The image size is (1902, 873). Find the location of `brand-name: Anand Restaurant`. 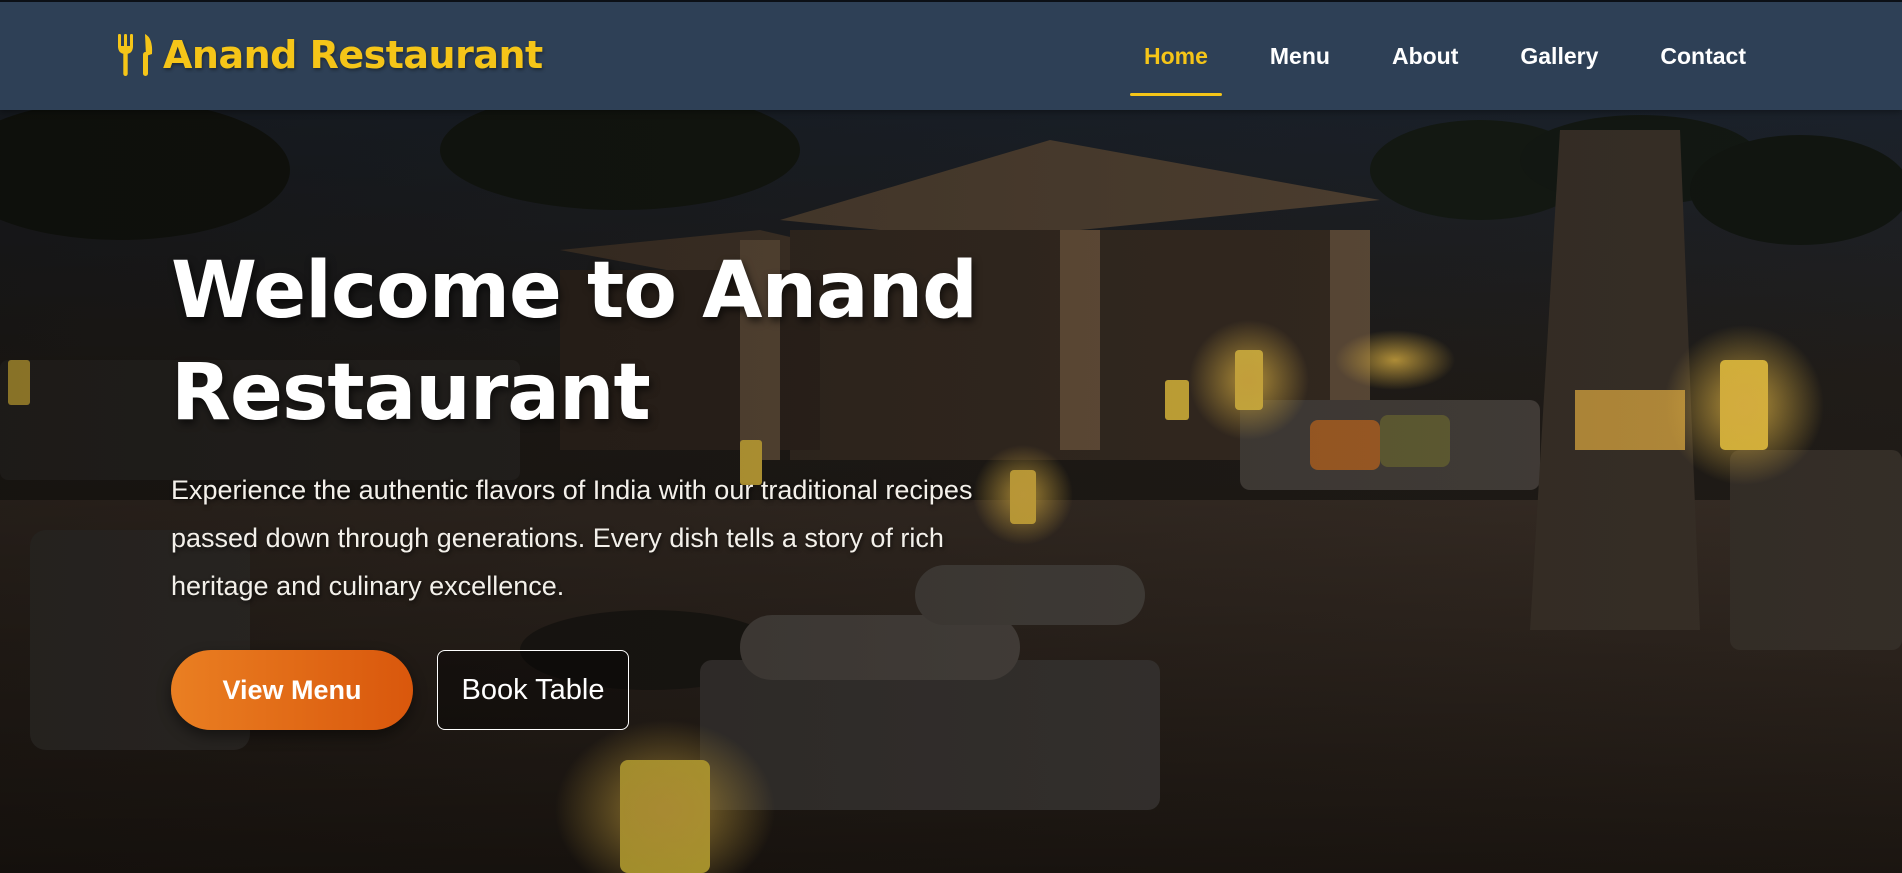

brand-name: Anand Restaurant is located at coordinates (353, 55).